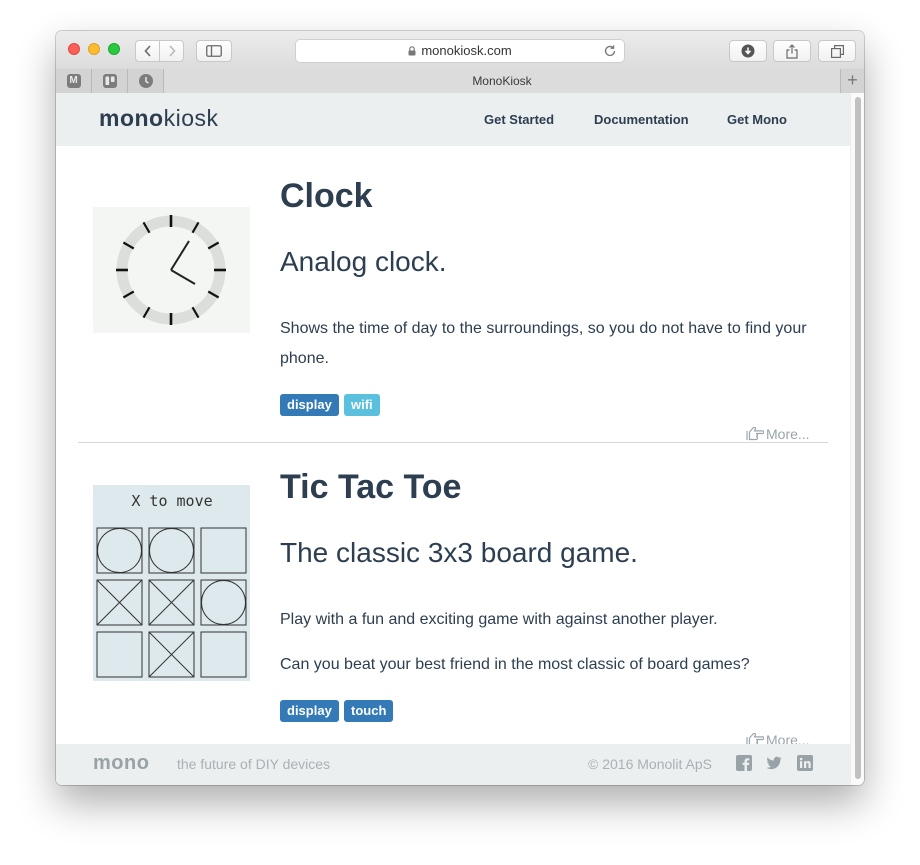 This screenshot has width=920, height=865. I want to click on back-button, so click(147, 51).